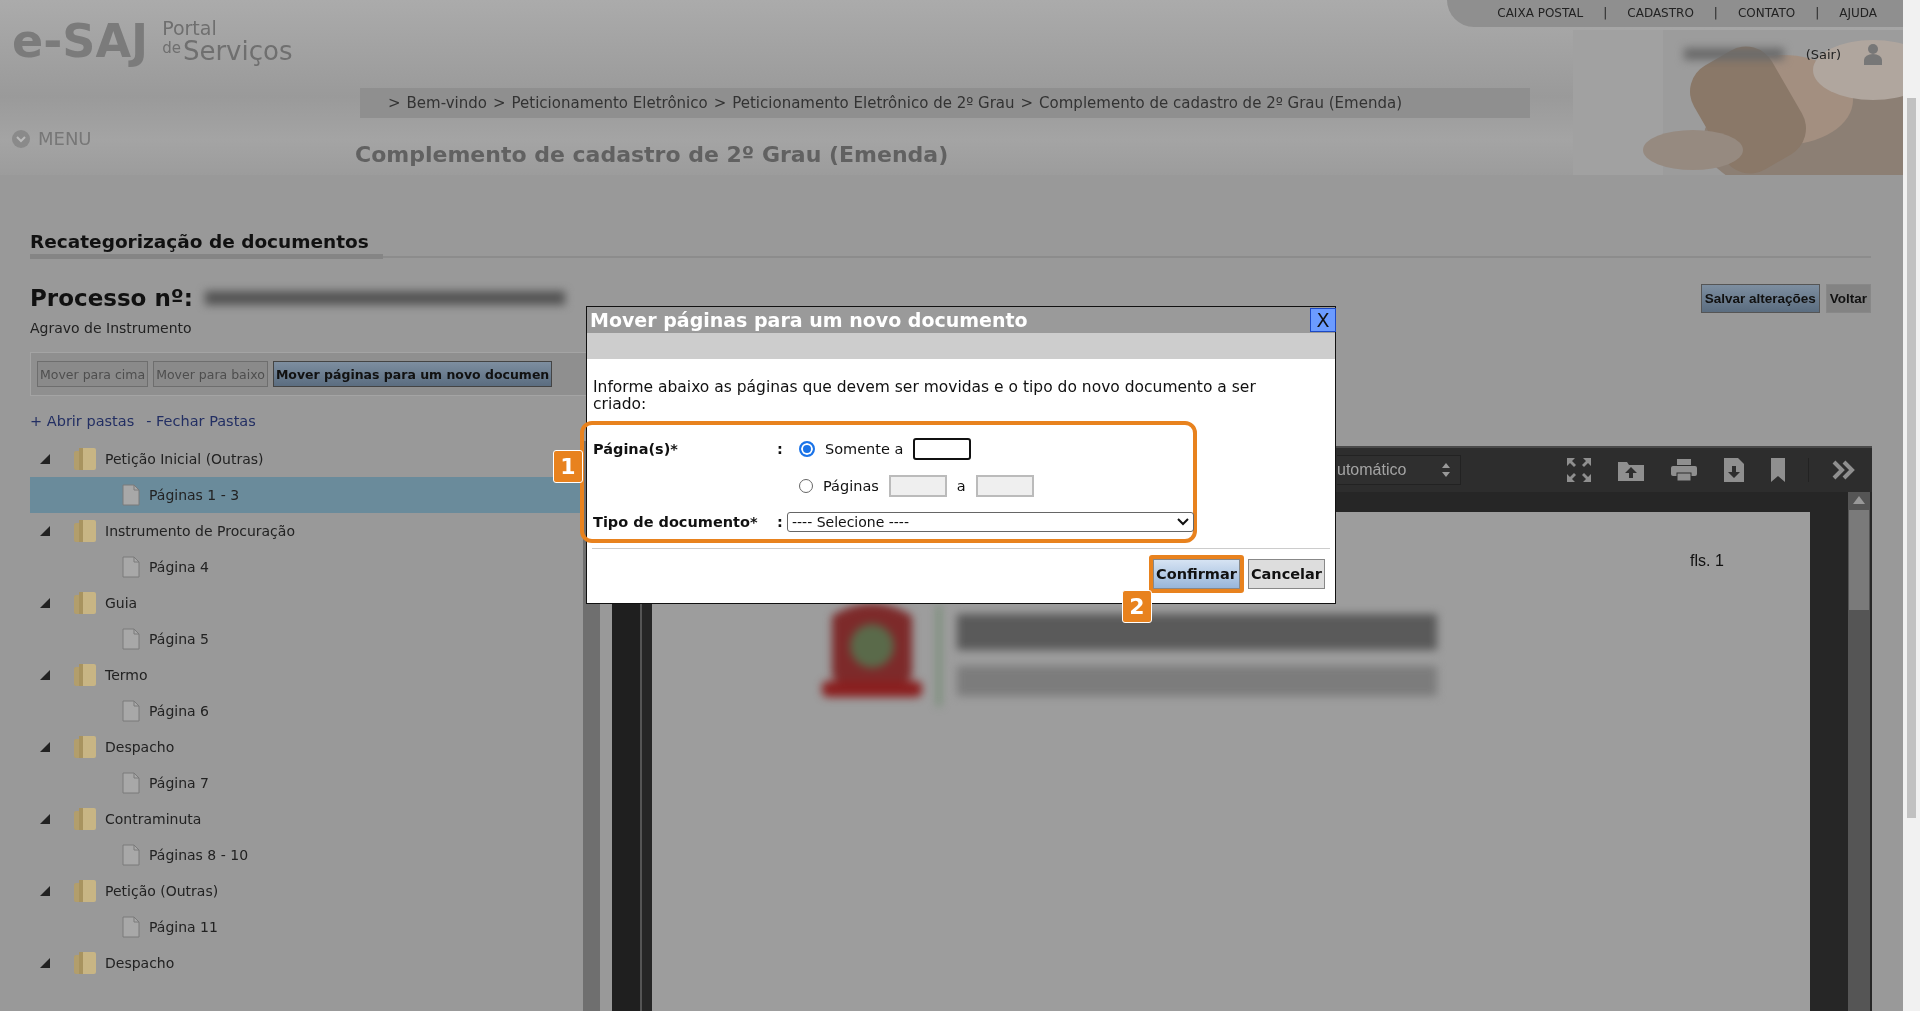 The width and height of the screenshot is (1920, 1011). What do you see at coordinates (1859, 500) in the screenshot?
I see `scroll-up-icon` at bounding box center [1859, 500].